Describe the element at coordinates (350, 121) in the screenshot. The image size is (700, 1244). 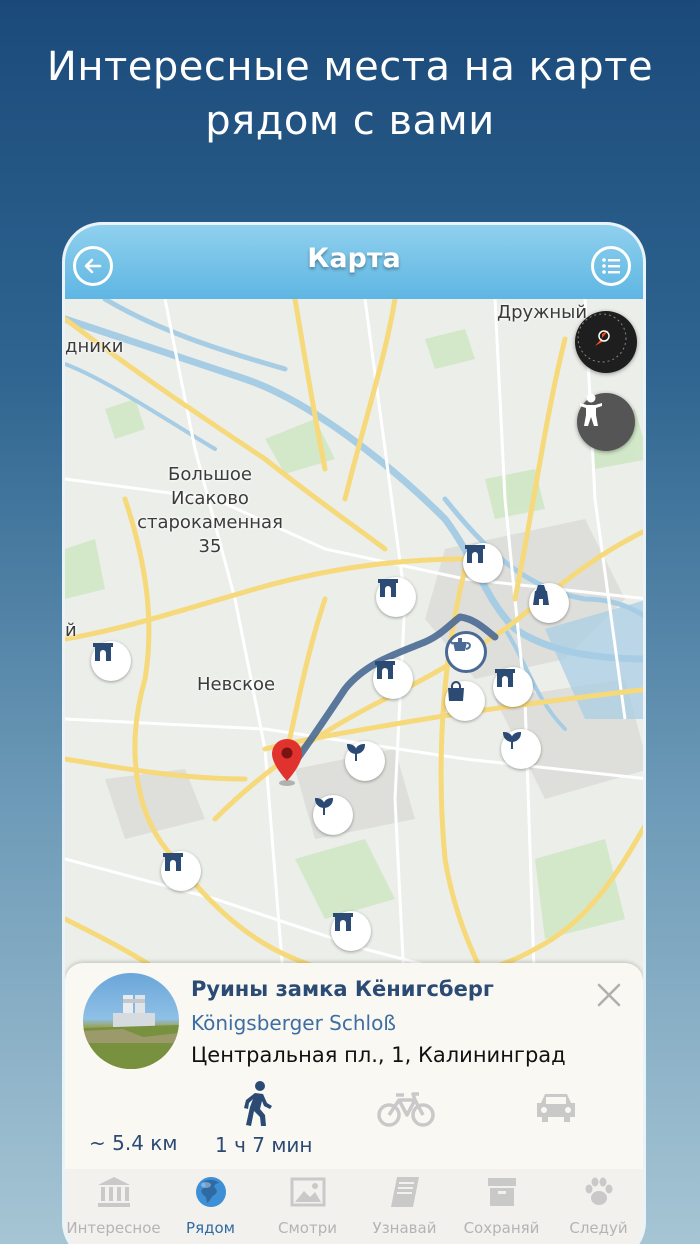
I see `headline-line-2: рядом с вами` at that location.